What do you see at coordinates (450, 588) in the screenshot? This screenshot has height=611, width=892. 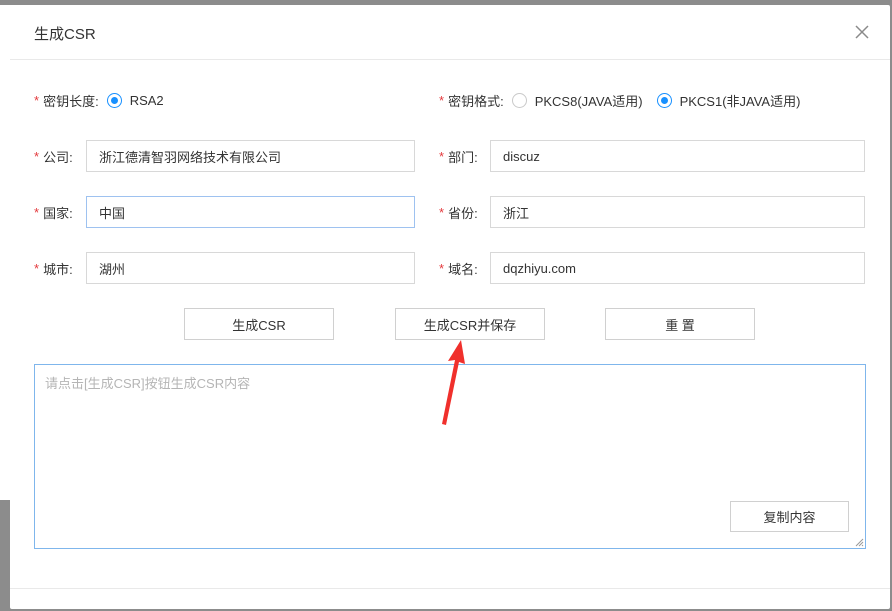 I see `footer-divider` at bounding box center [450, 588].